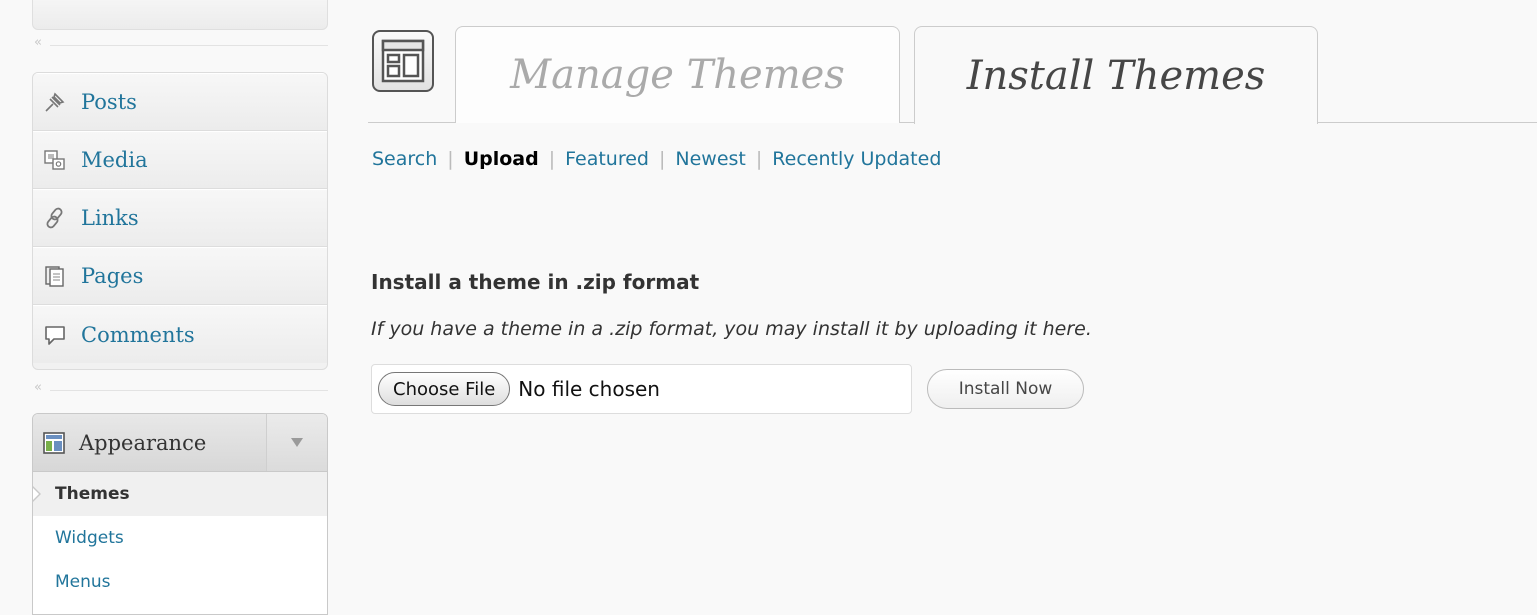  I want to click on menu-label: Media, so click(114, 160).